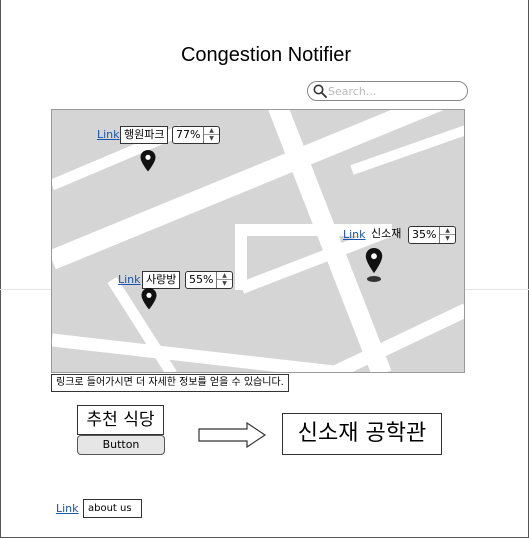 This screenshot has width=529, height=538. What do you see at coordinates (362, 434) in the screenshot?
I see `destination-label: 신소재 공학관` at bounding box center [362, 434].